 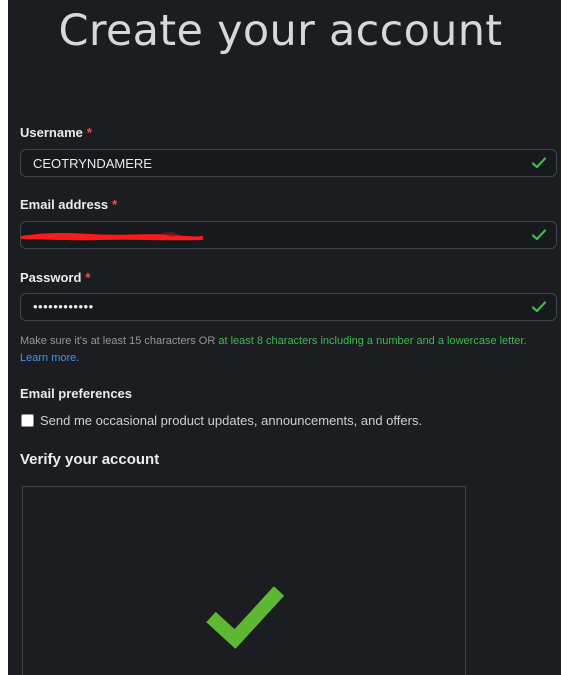 I want to click on username-field: CEOTRYNDAMERE, so click(x=288, y=163).